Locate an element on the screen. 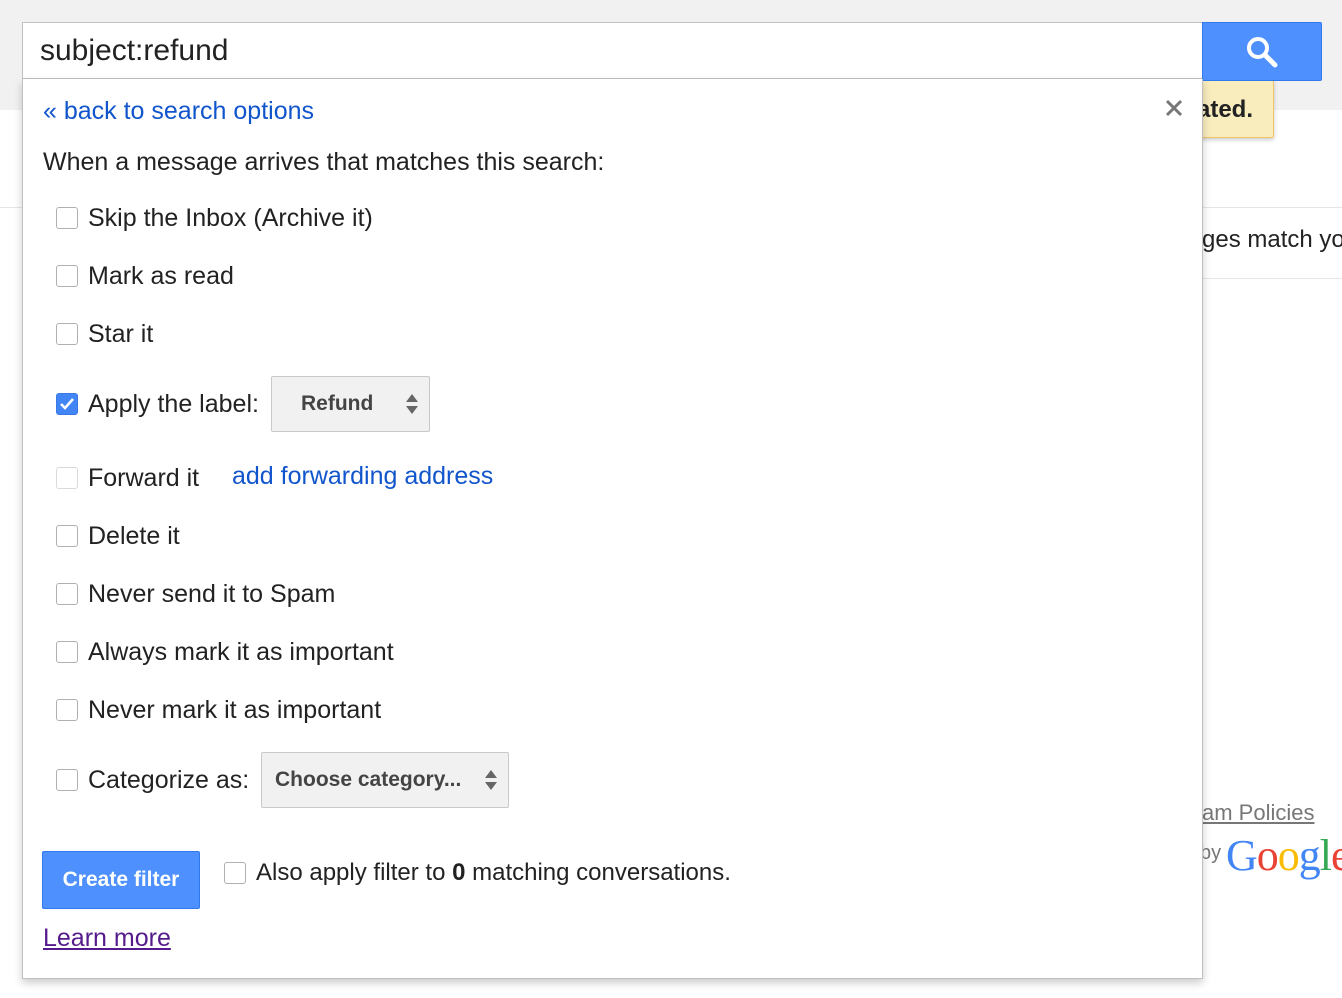  add-forwarding-address-link: add forwarding address is located at coordinates (362, 476).